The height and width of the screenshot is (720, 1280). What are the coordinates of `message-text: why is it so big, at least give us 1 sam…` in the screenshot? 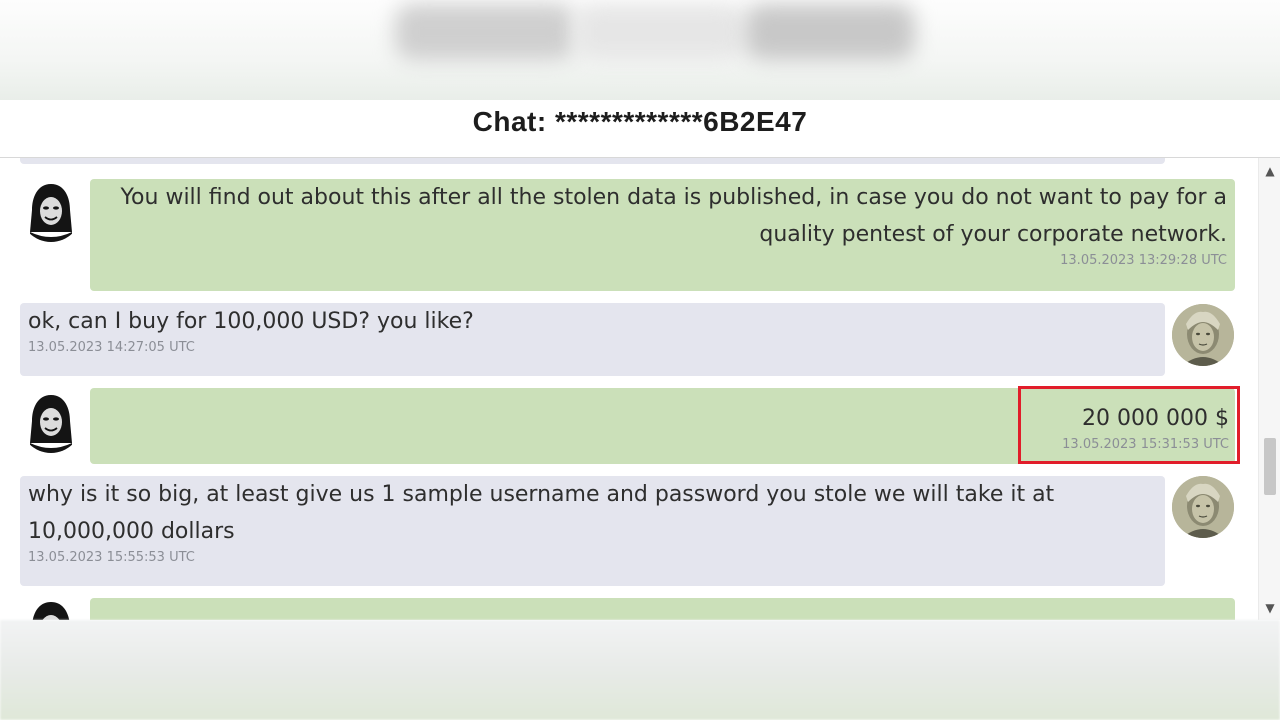 It's located at (541, 513).